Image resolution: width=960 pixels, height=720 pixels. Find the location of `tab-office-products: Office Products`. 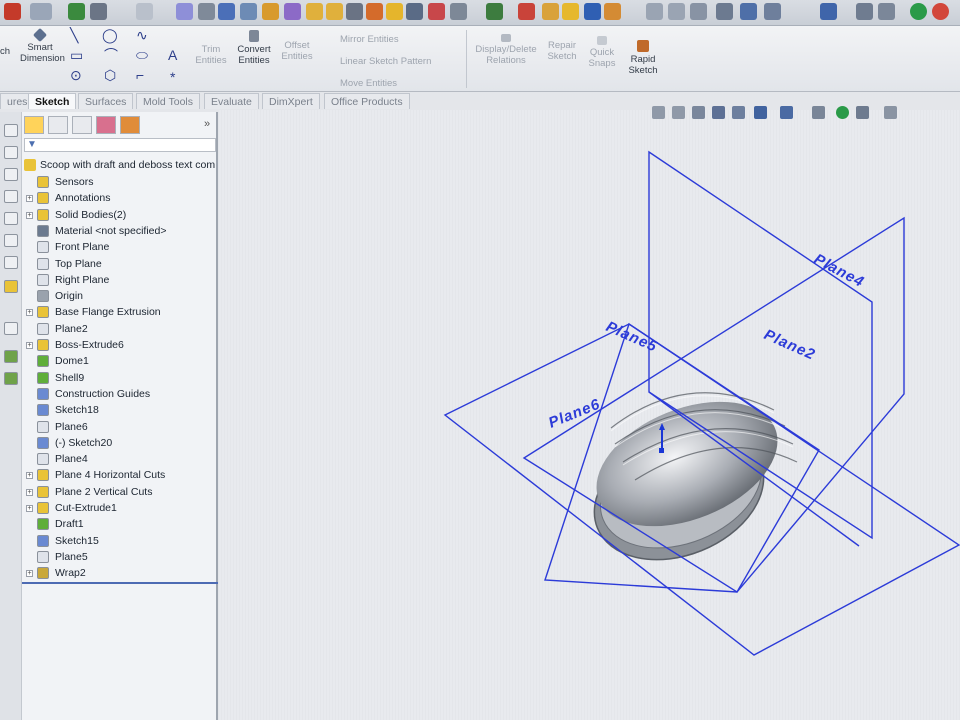

tab-office-products: Office Products is located at coordinates (367, 101).